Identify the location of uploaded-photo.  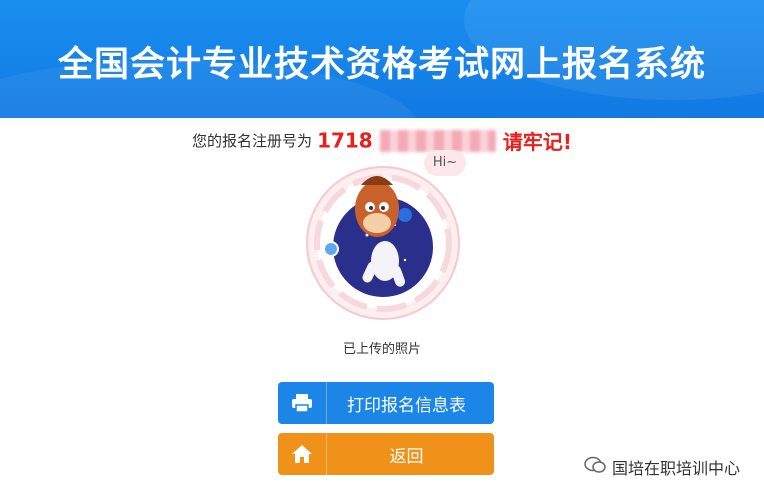
(383, 243).